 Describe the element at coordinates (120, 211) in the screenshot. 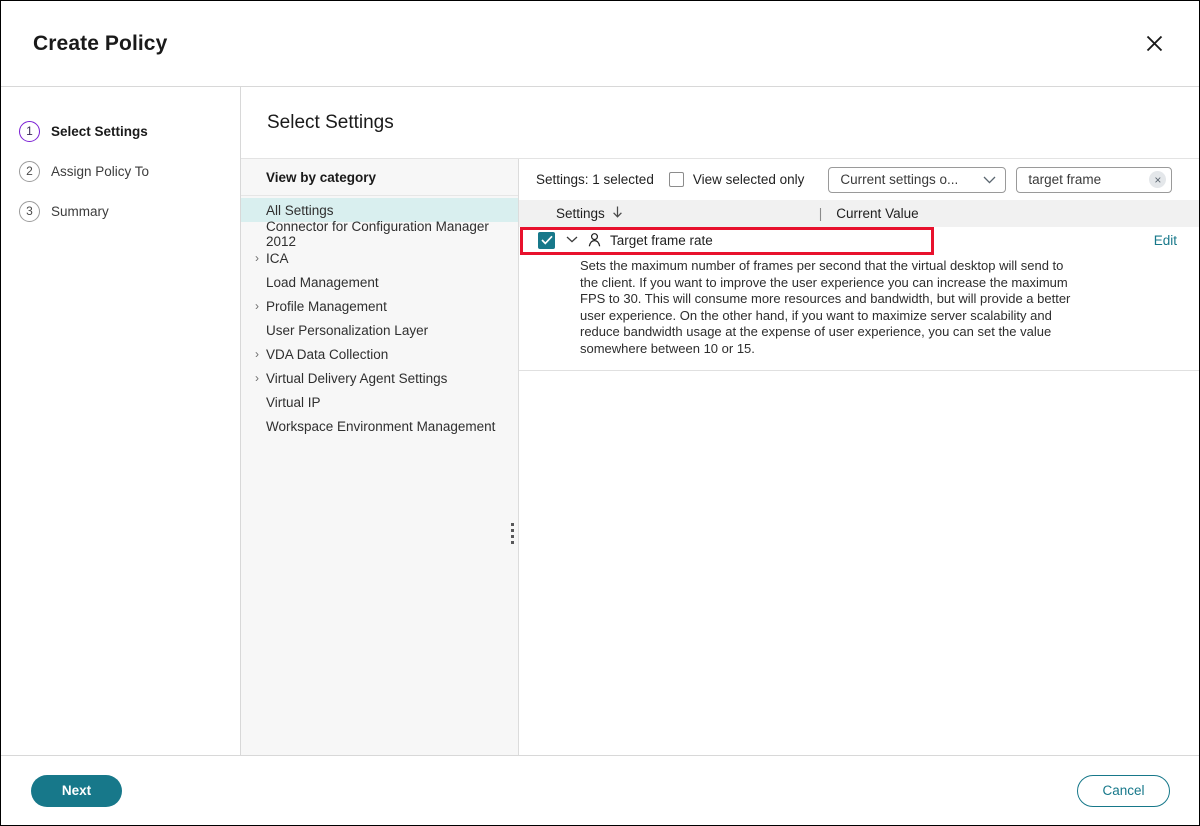

I see `wizard-step-summary: 3 Summary` at that location.